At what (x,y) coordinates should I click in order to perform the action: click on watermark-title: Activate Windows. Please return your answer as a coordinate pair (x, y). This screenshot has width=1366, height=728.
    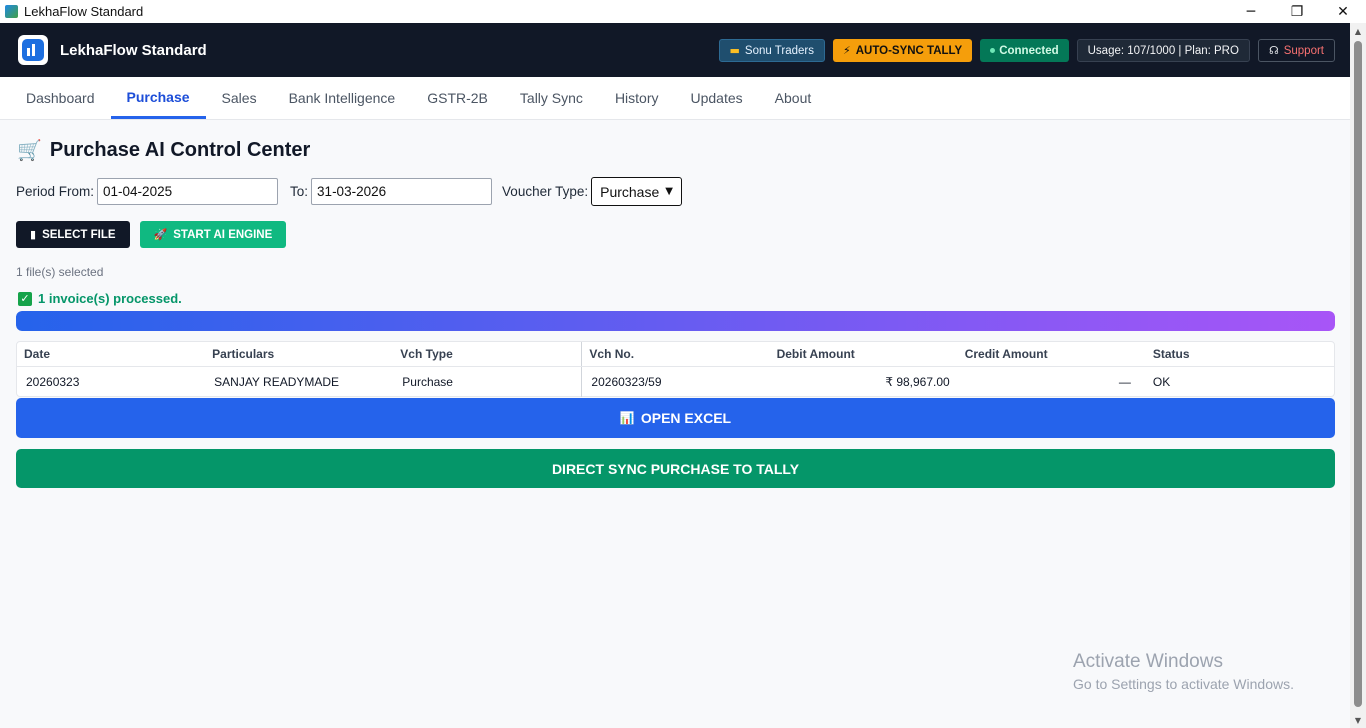
    Looking at the image, I should click on (1148, 661).